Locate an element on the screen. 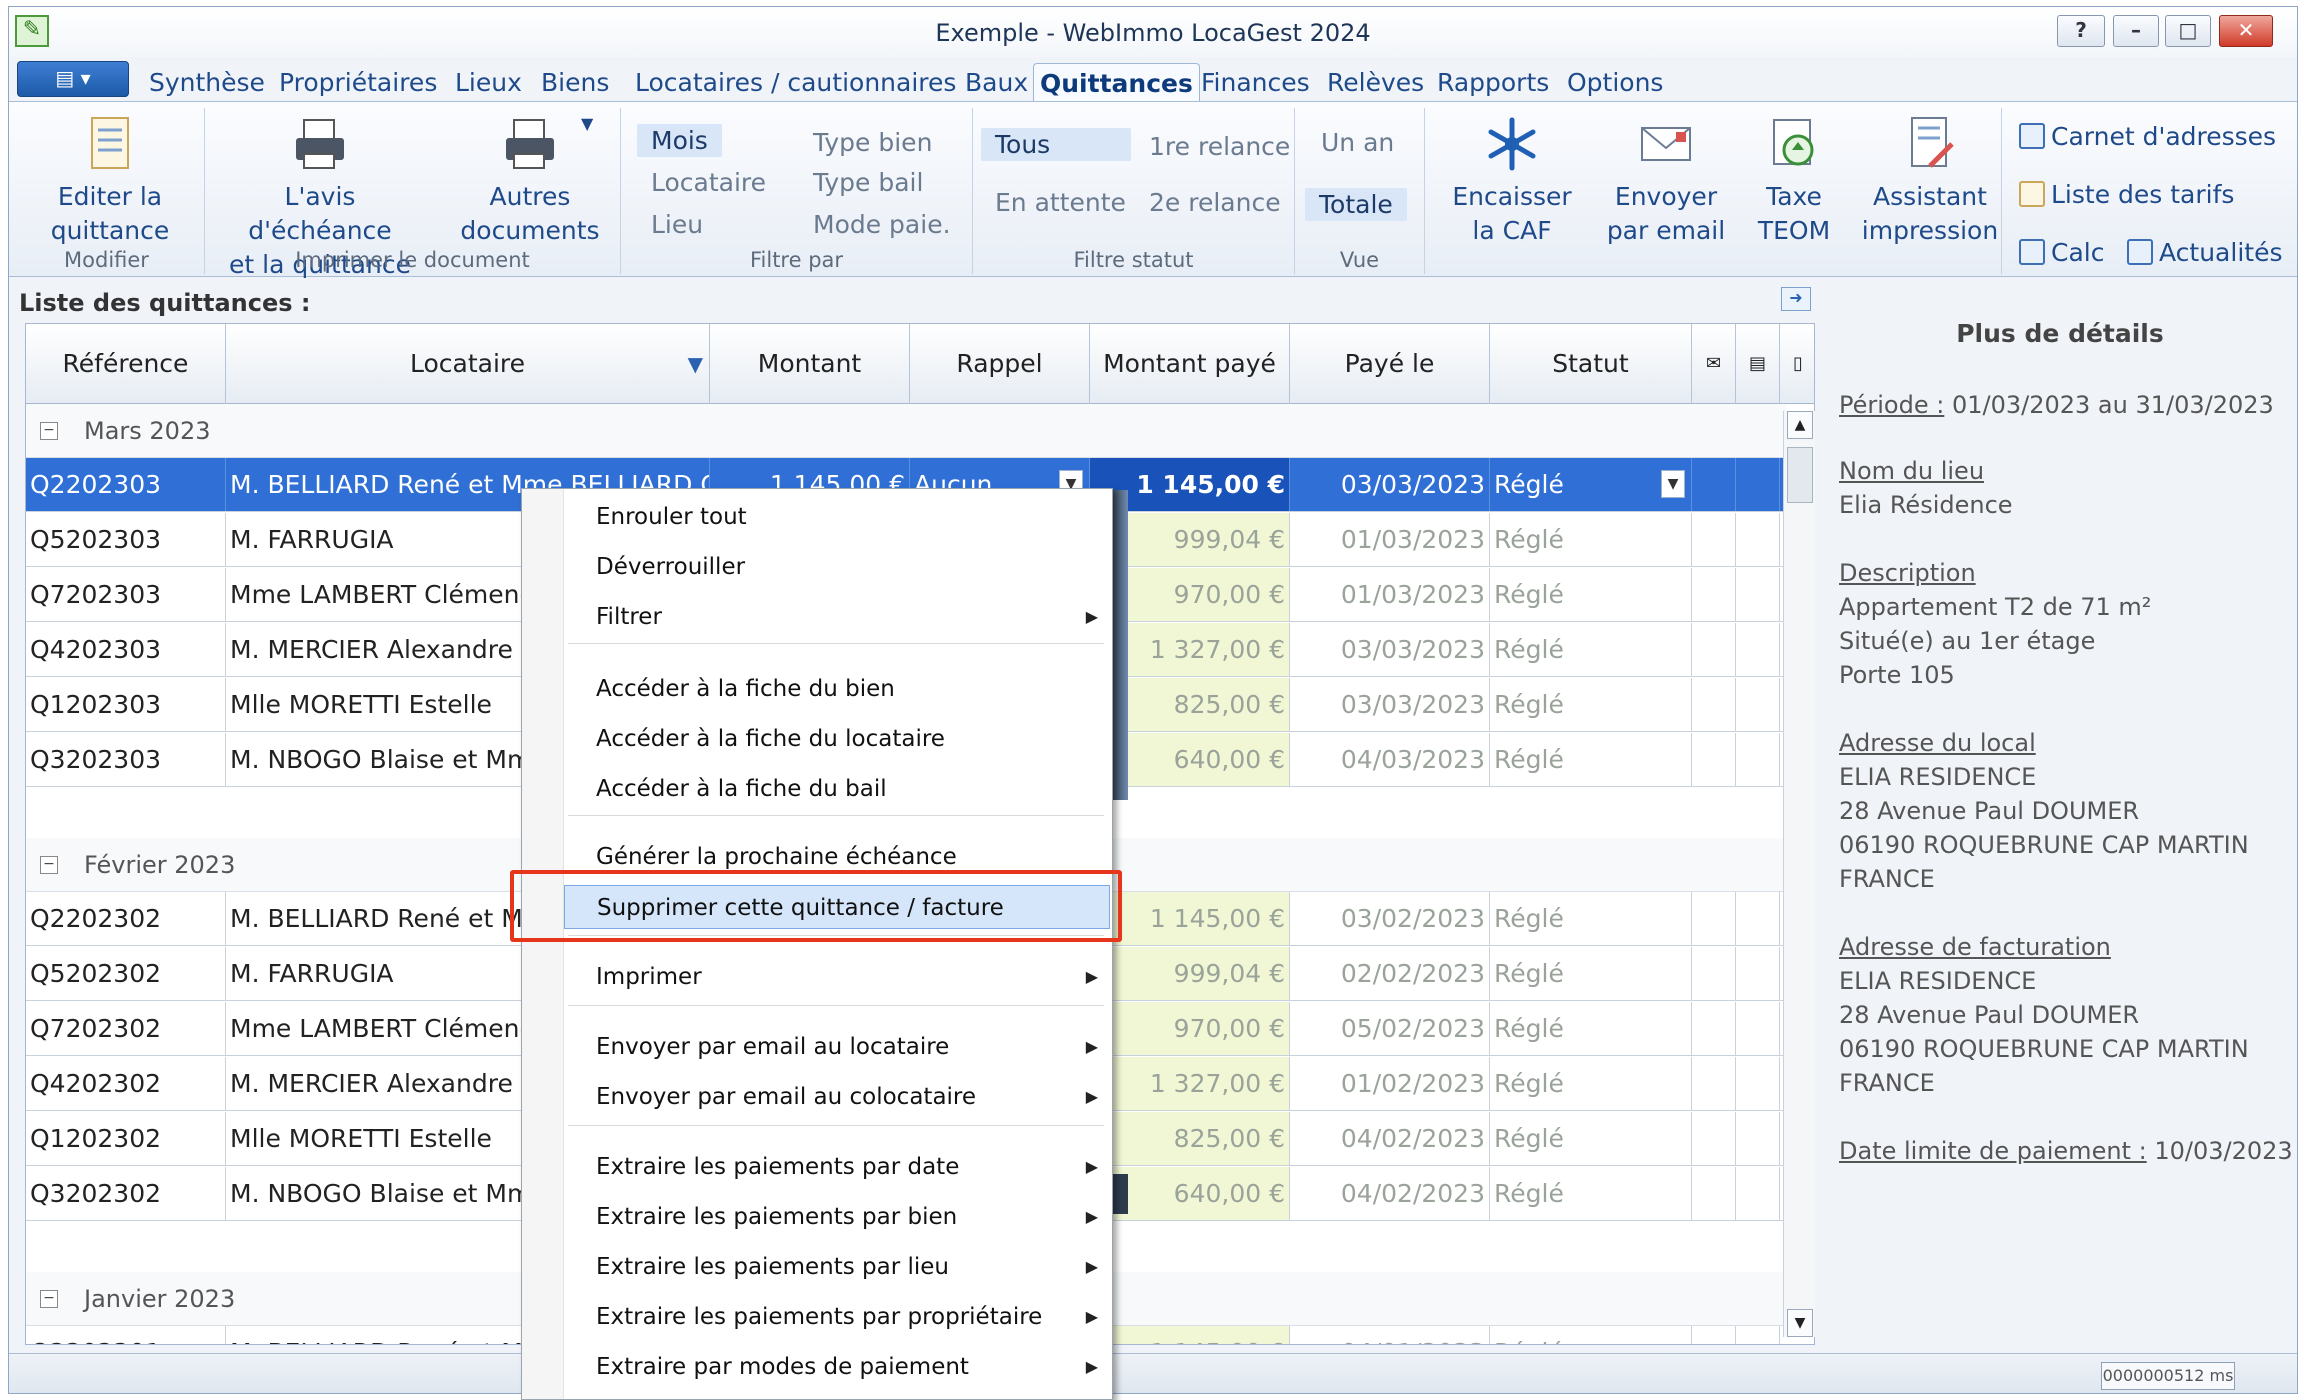  expand-panel-icon: ➜ is located at coordinates (1796, 299).